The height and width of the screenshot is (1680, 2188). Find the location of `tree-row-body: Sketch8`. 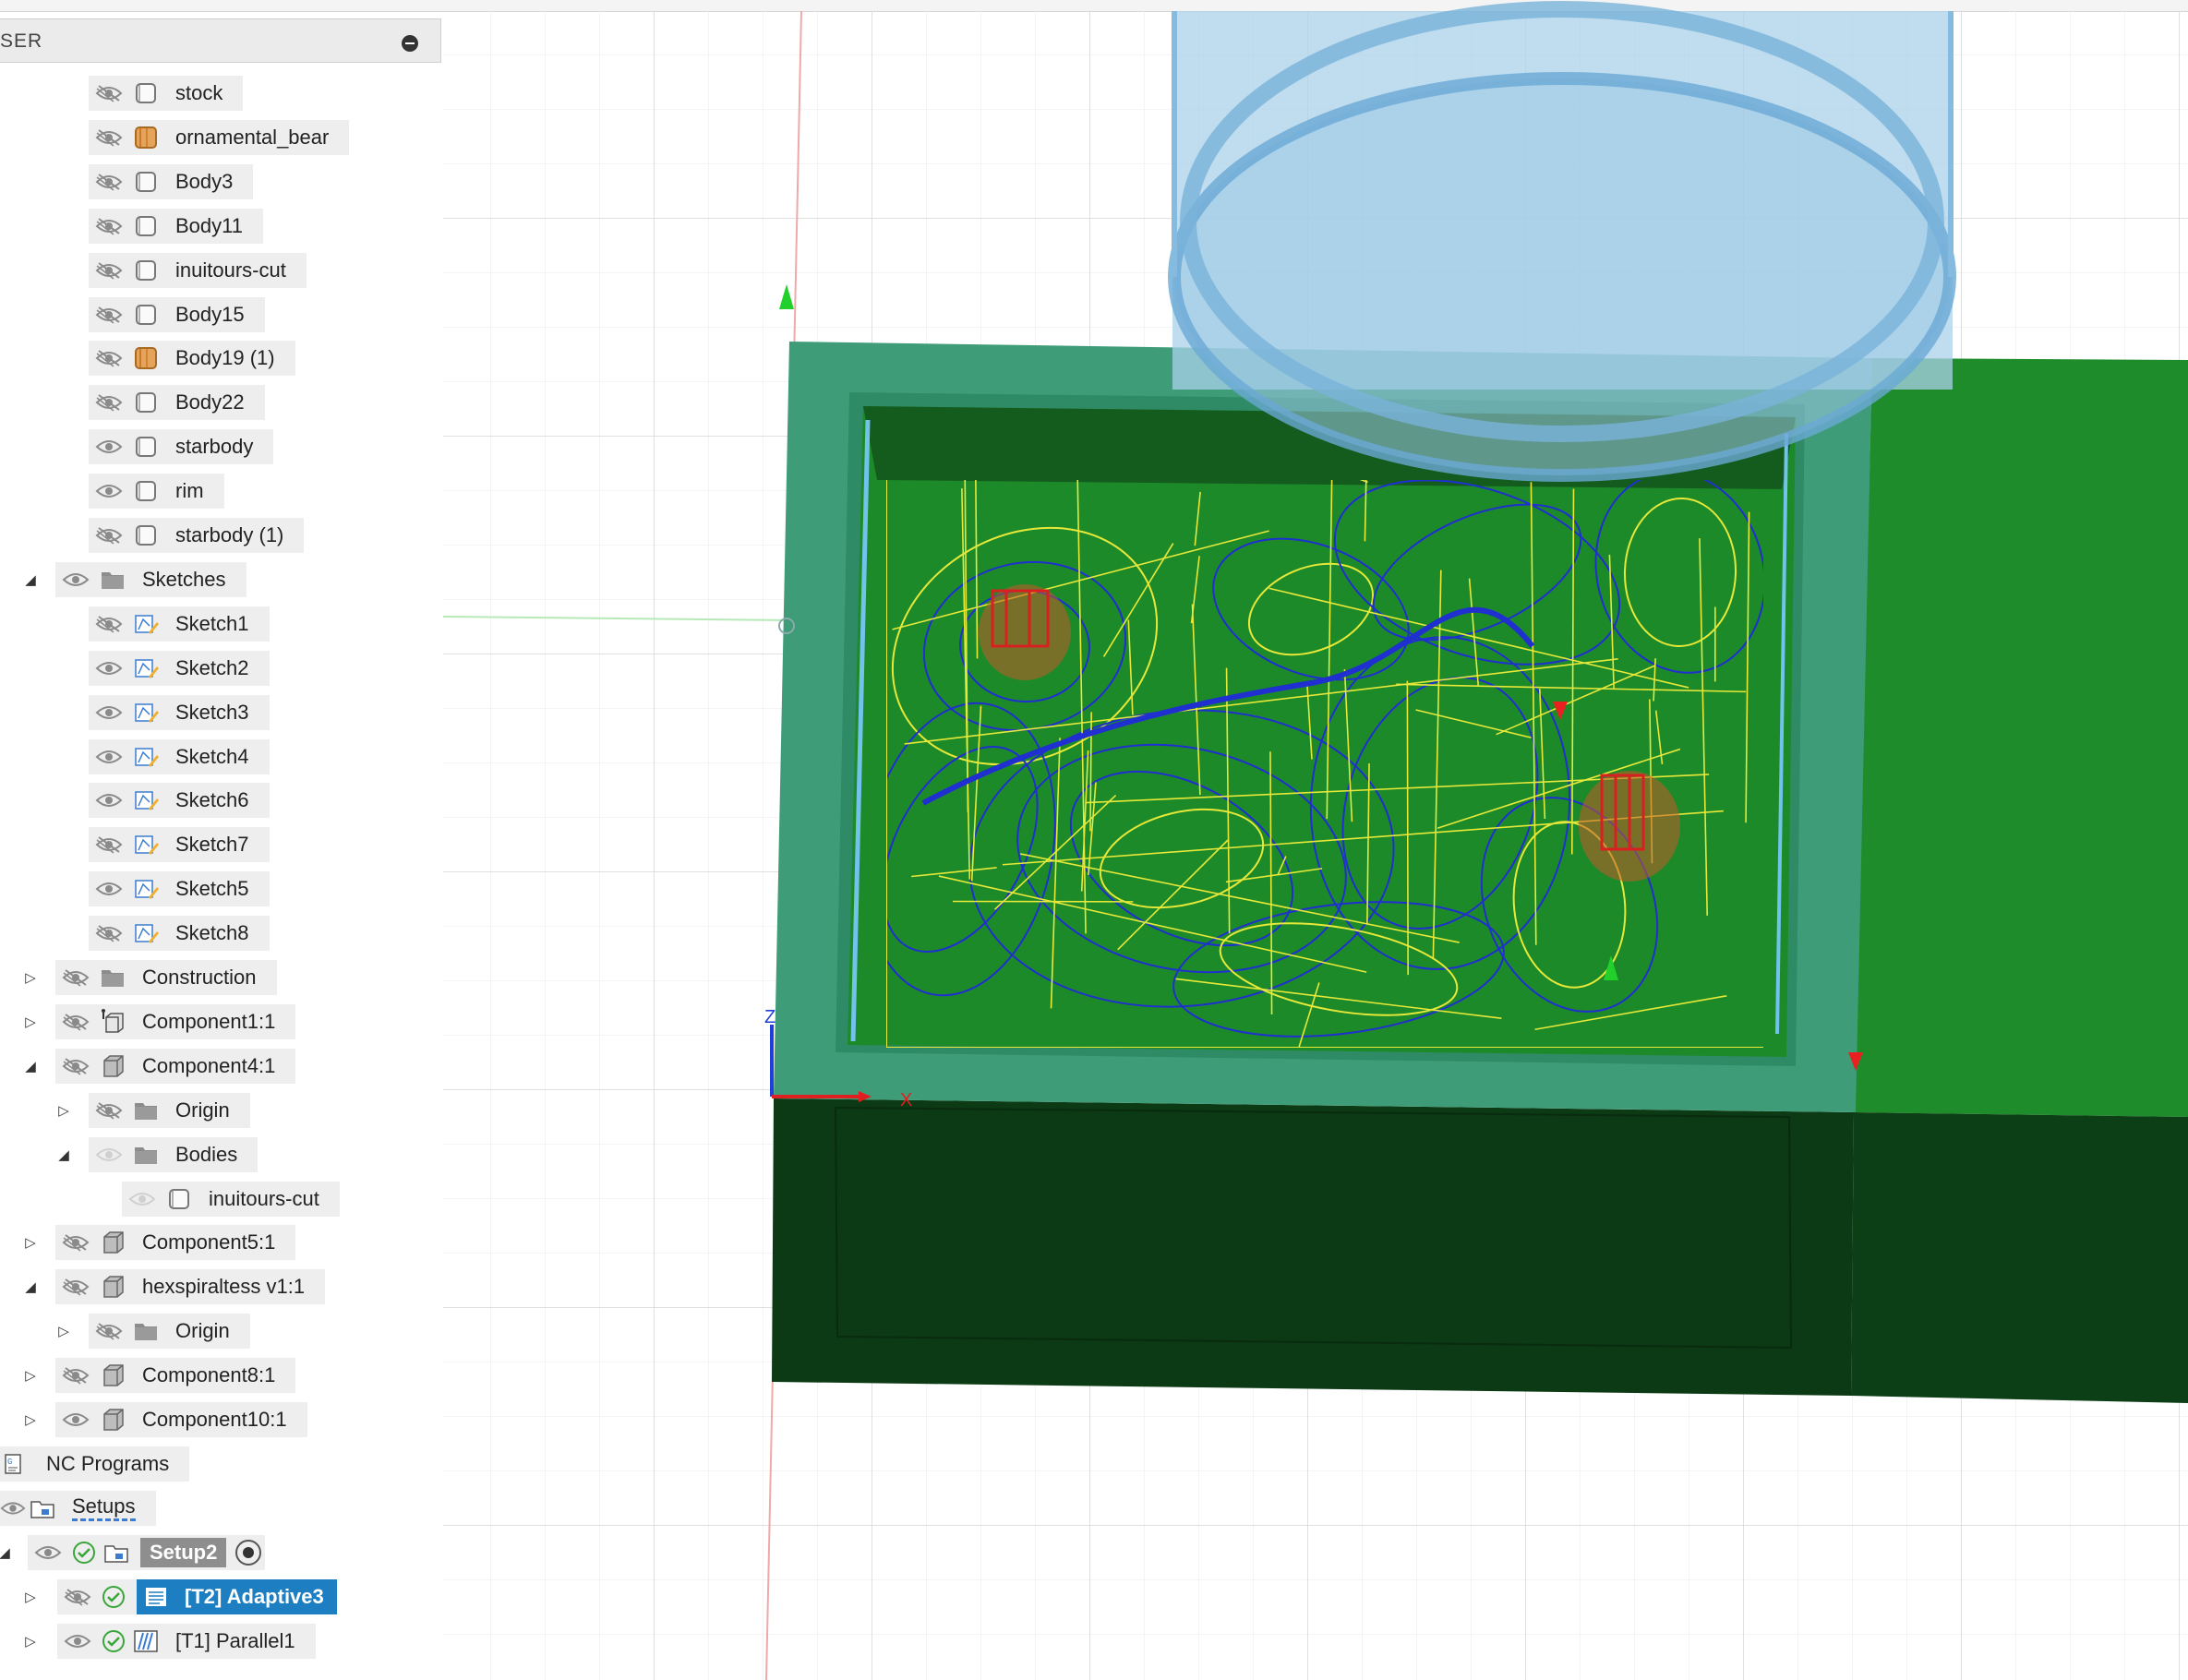

tree-row-body: Sketch8 is located at coordinates (179, 934).